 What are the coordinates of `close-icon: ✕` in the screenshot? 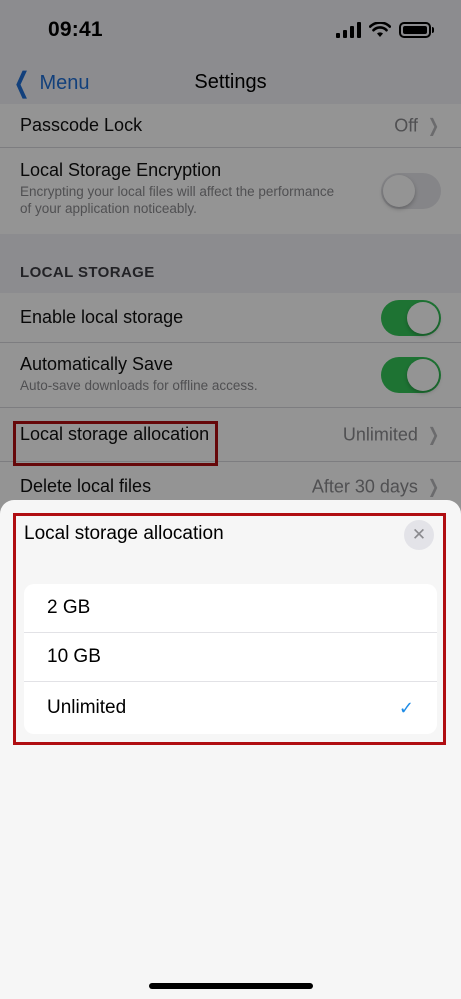 It's located at (419, 534).